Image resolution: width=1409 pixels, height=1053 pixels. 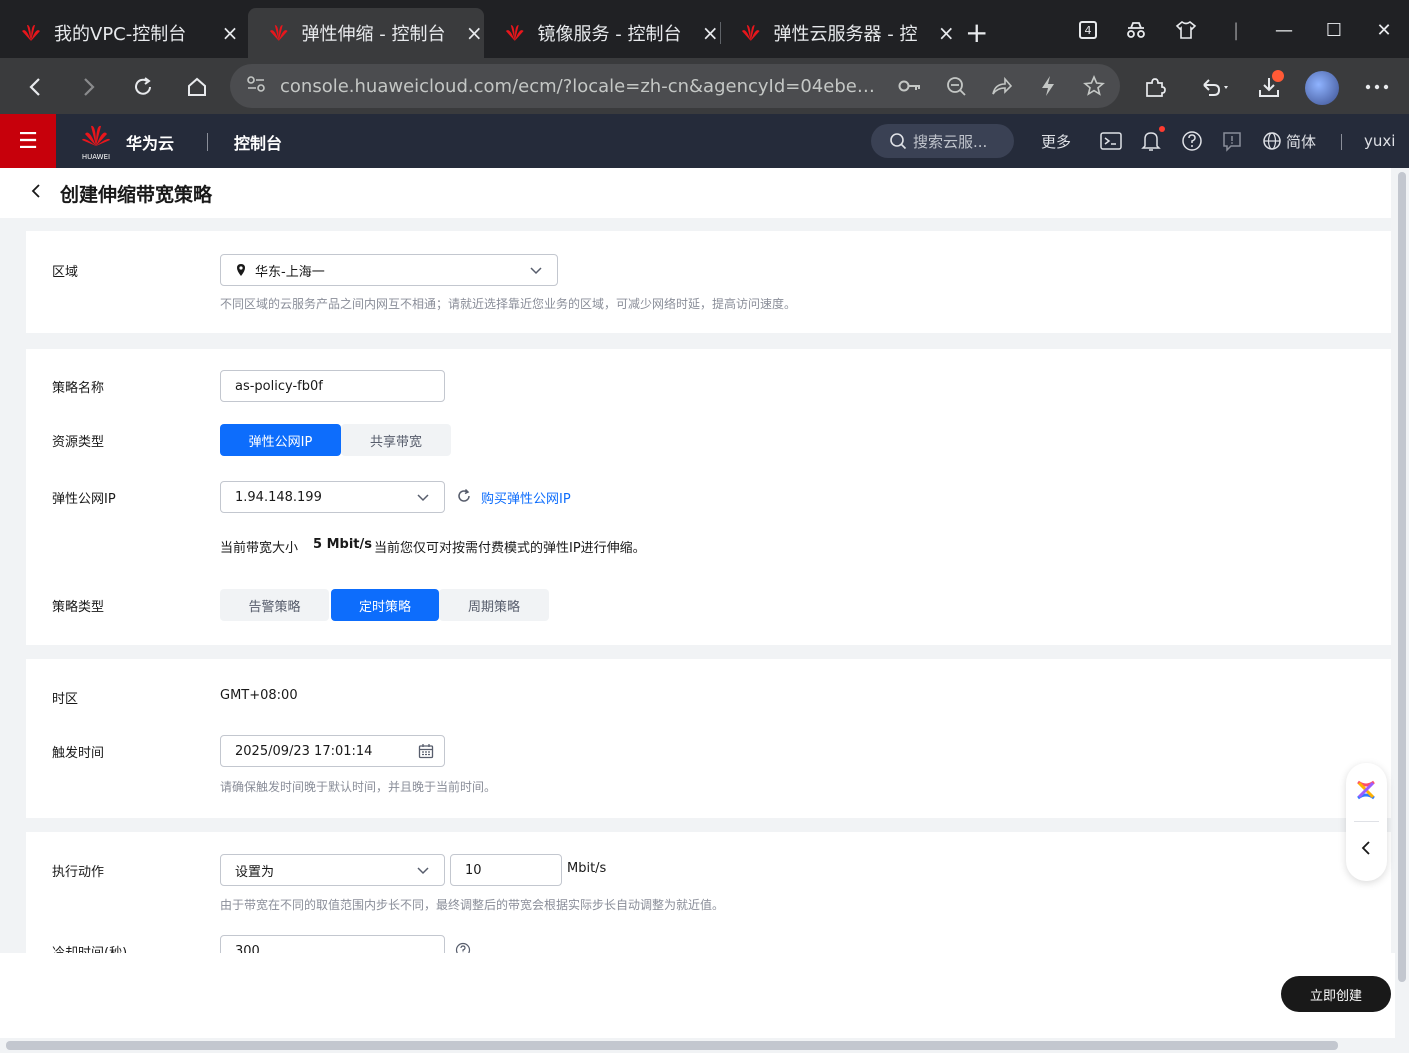 I want to click on resource-type-toggle: 弹性公网IP 共享带宽, so click(x=335, y=440).